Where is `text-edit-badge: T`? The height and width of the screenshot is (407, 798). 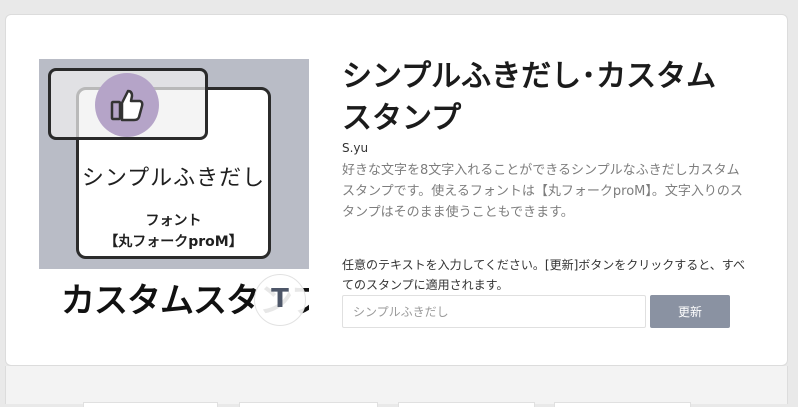
text-edit-badge: T is located at coordinates (280, 300).